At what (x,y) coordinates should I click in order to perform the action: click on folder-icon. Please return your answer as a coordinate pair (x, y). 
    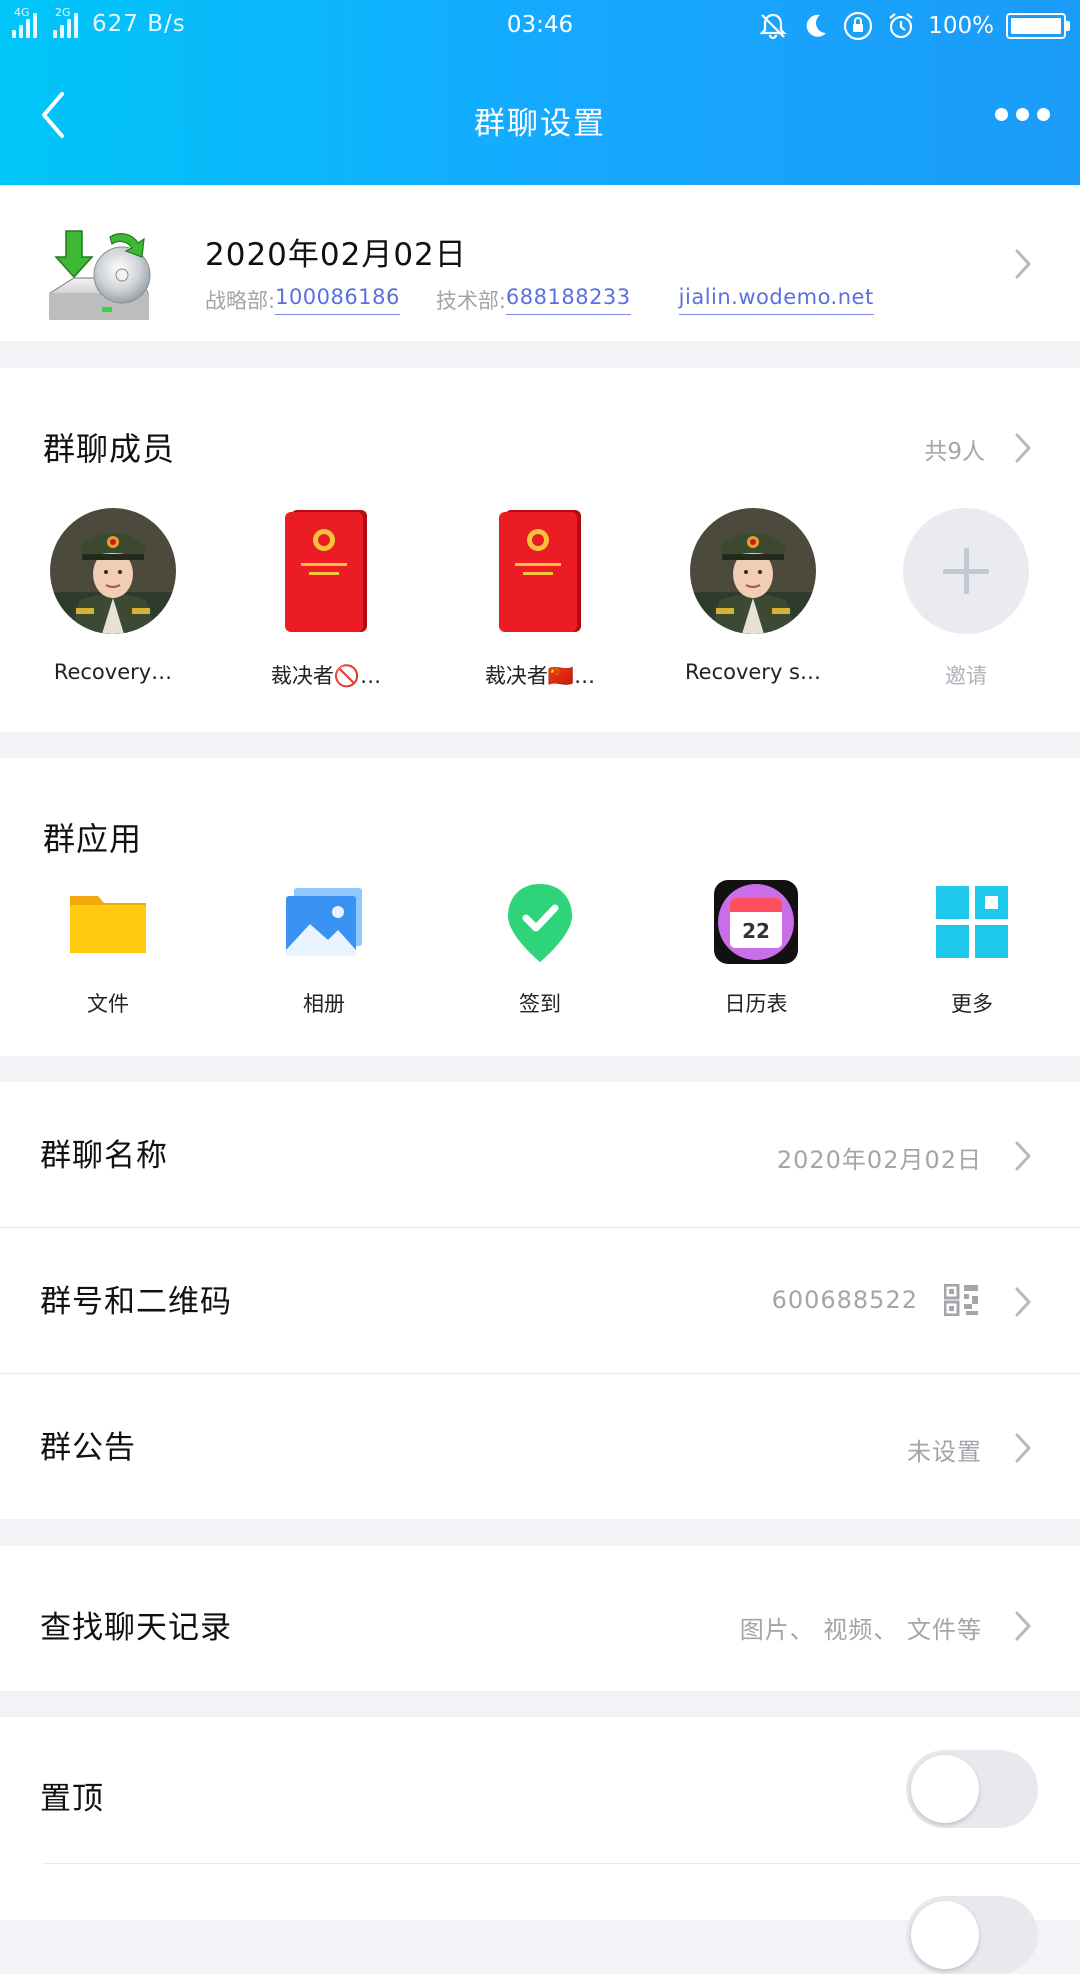
    Looking at the image, I should click on (108, 922).